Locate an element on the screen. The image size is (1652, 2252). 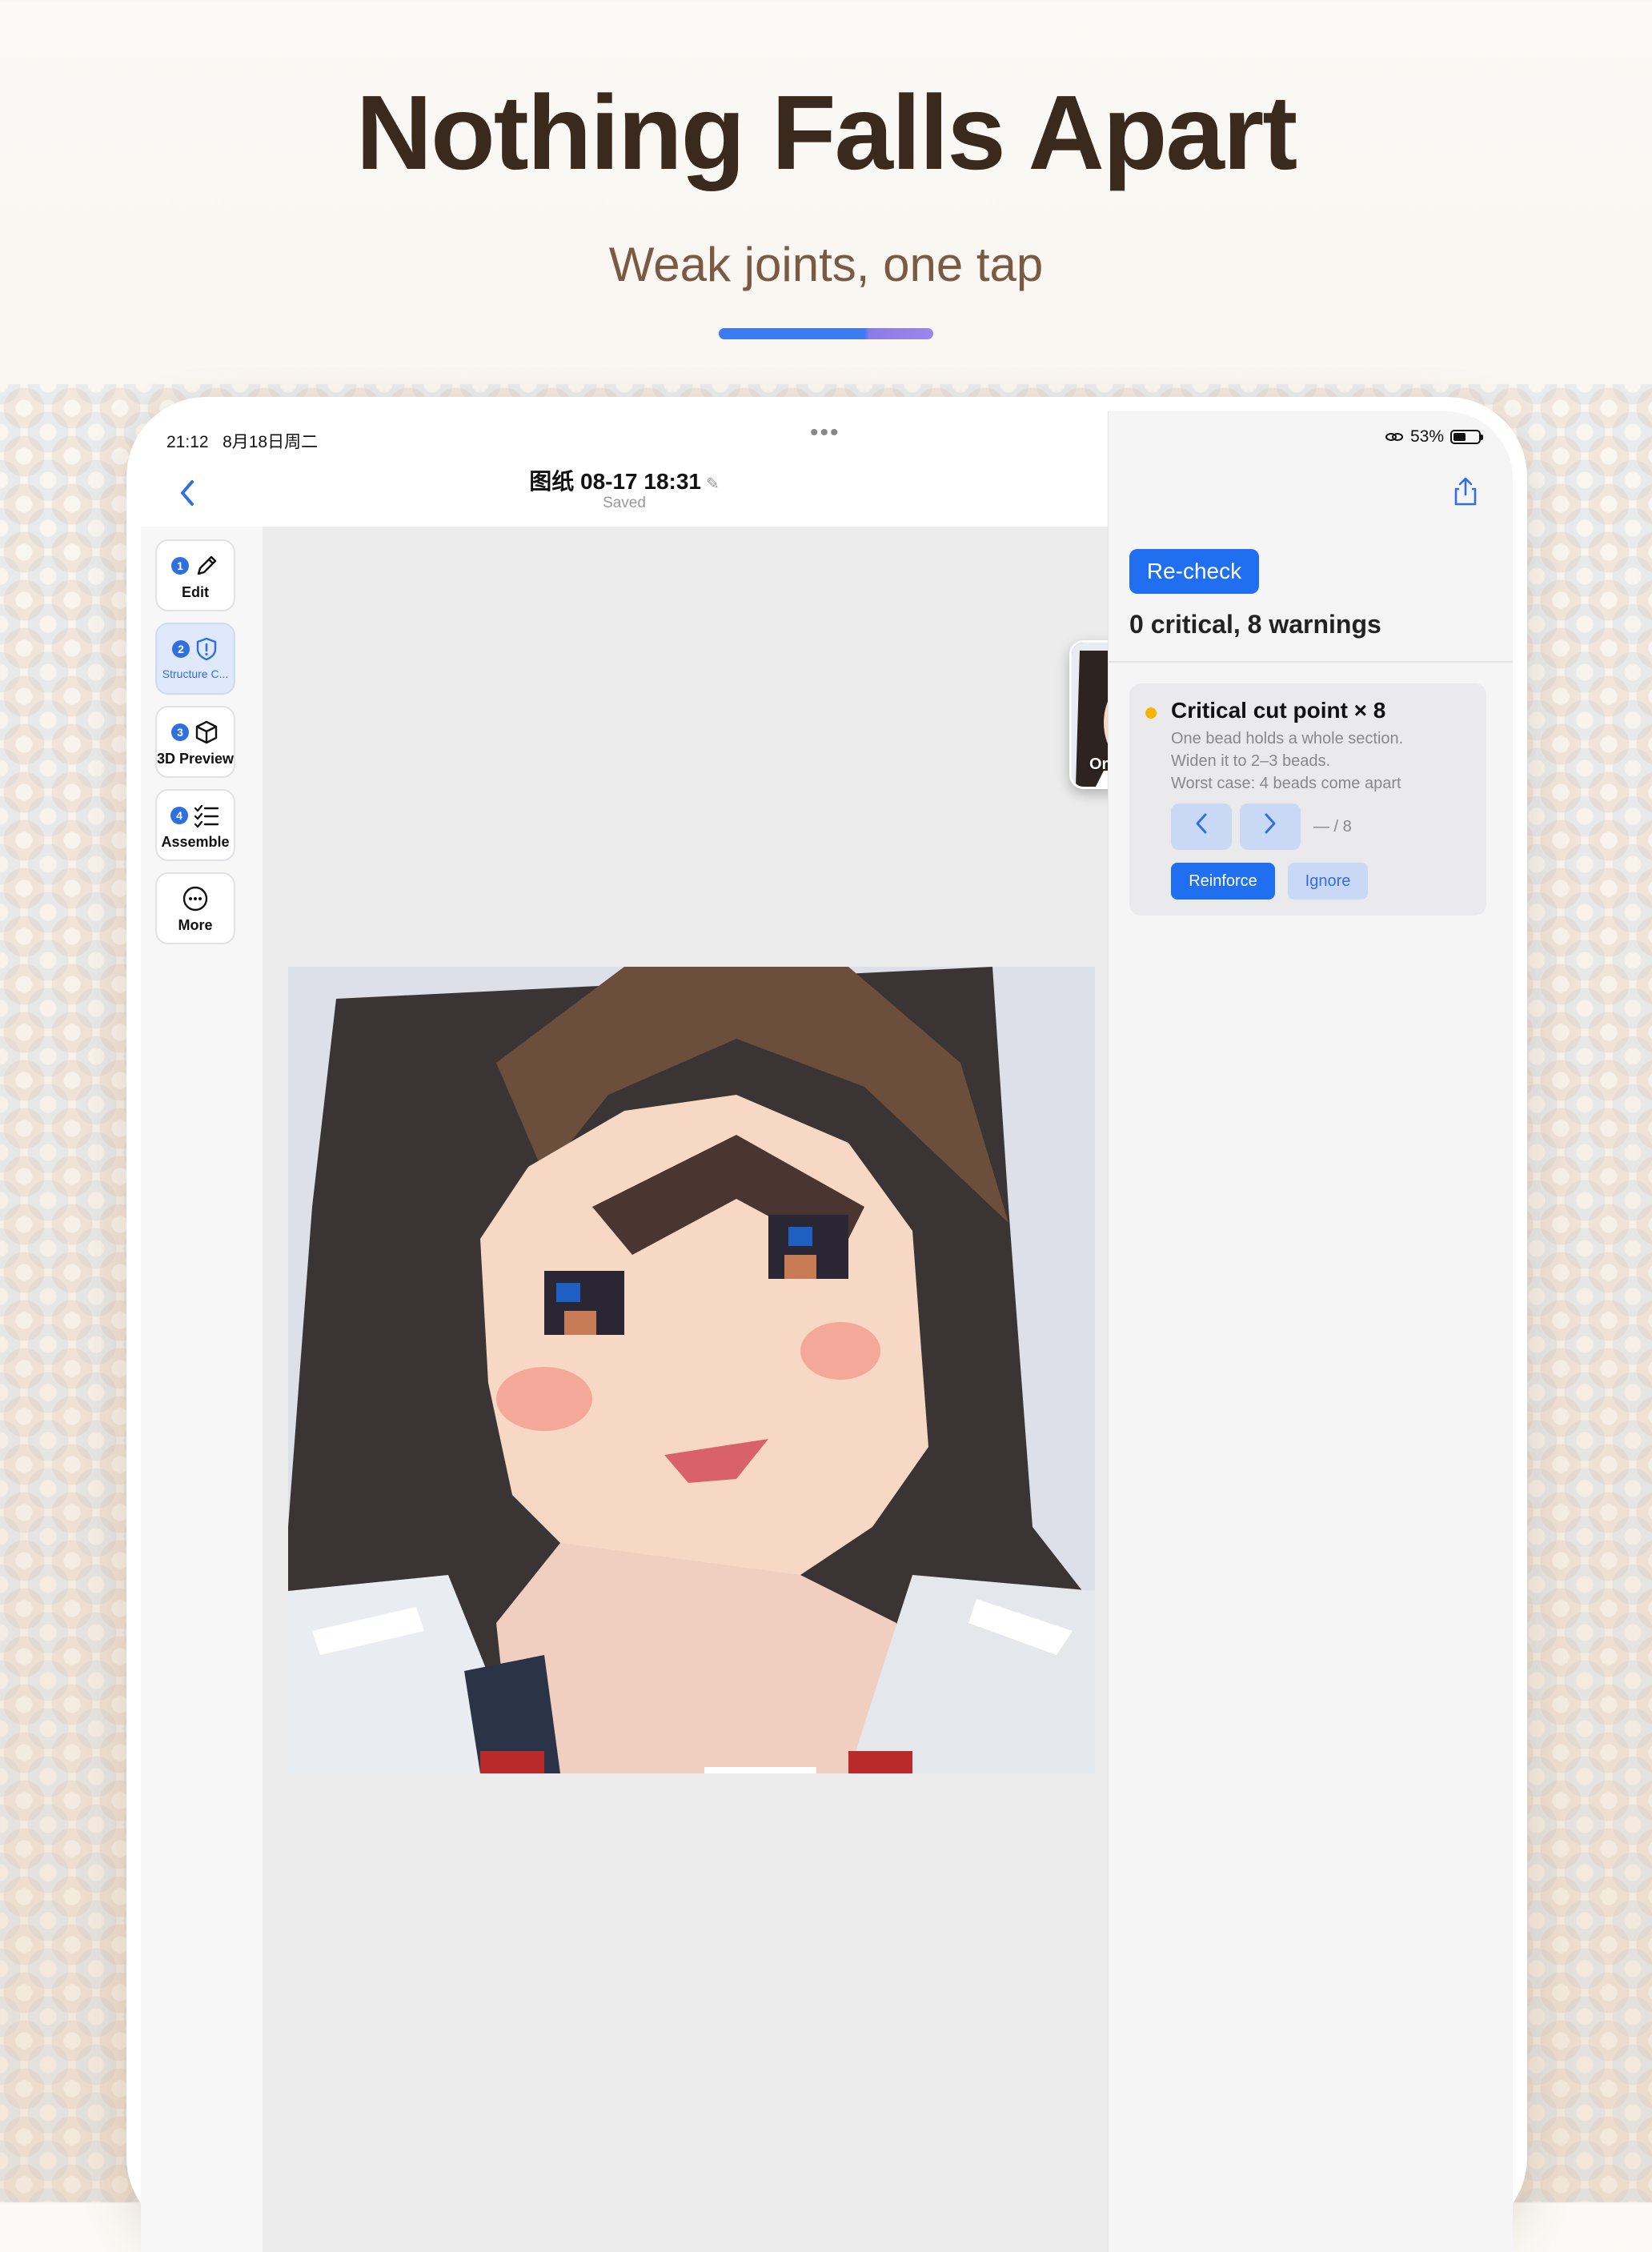
promo-headline: Nothing Falls Apart is located at coordinates (826, 132).